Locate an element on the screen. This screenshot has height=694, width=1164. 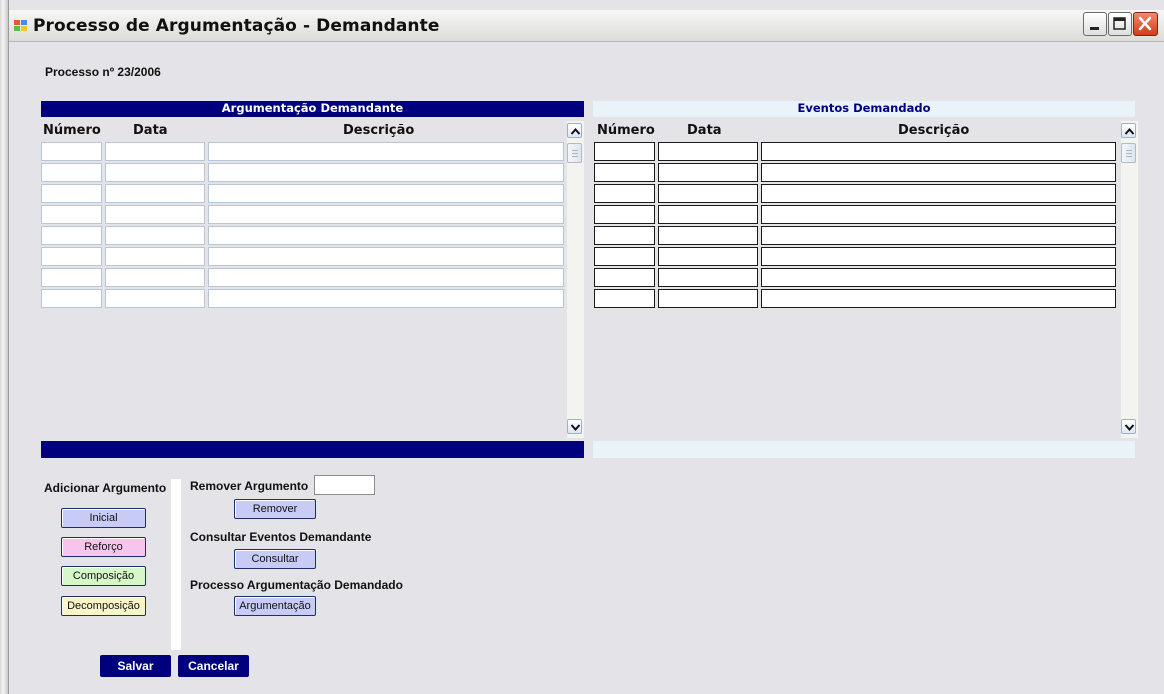
maximize-icon is located at coordinates (1119, 23).